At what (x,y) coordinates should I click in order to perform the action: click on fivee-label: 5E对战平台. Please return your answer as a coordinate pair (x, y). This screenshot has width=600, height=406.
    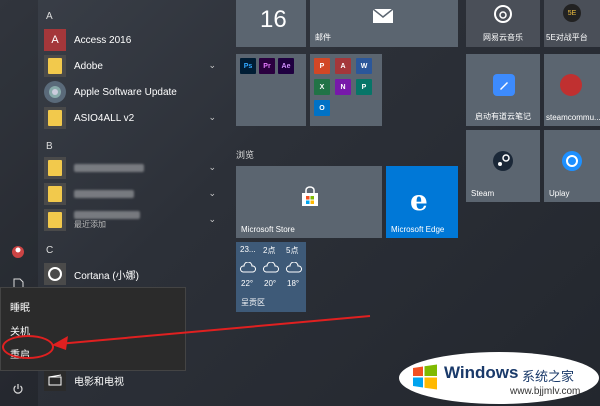
    Looking at the image, I should click on (567, 37).